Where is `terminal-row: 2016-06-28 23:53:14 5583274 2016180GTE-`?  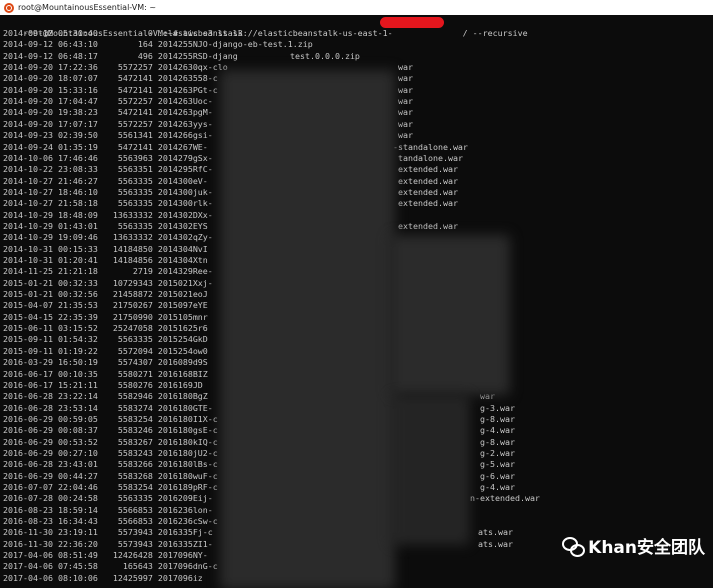 terminal-row: 2016-06-28 23:53:14 5583274 2016180GTE- is located at coordinates (108, 407).